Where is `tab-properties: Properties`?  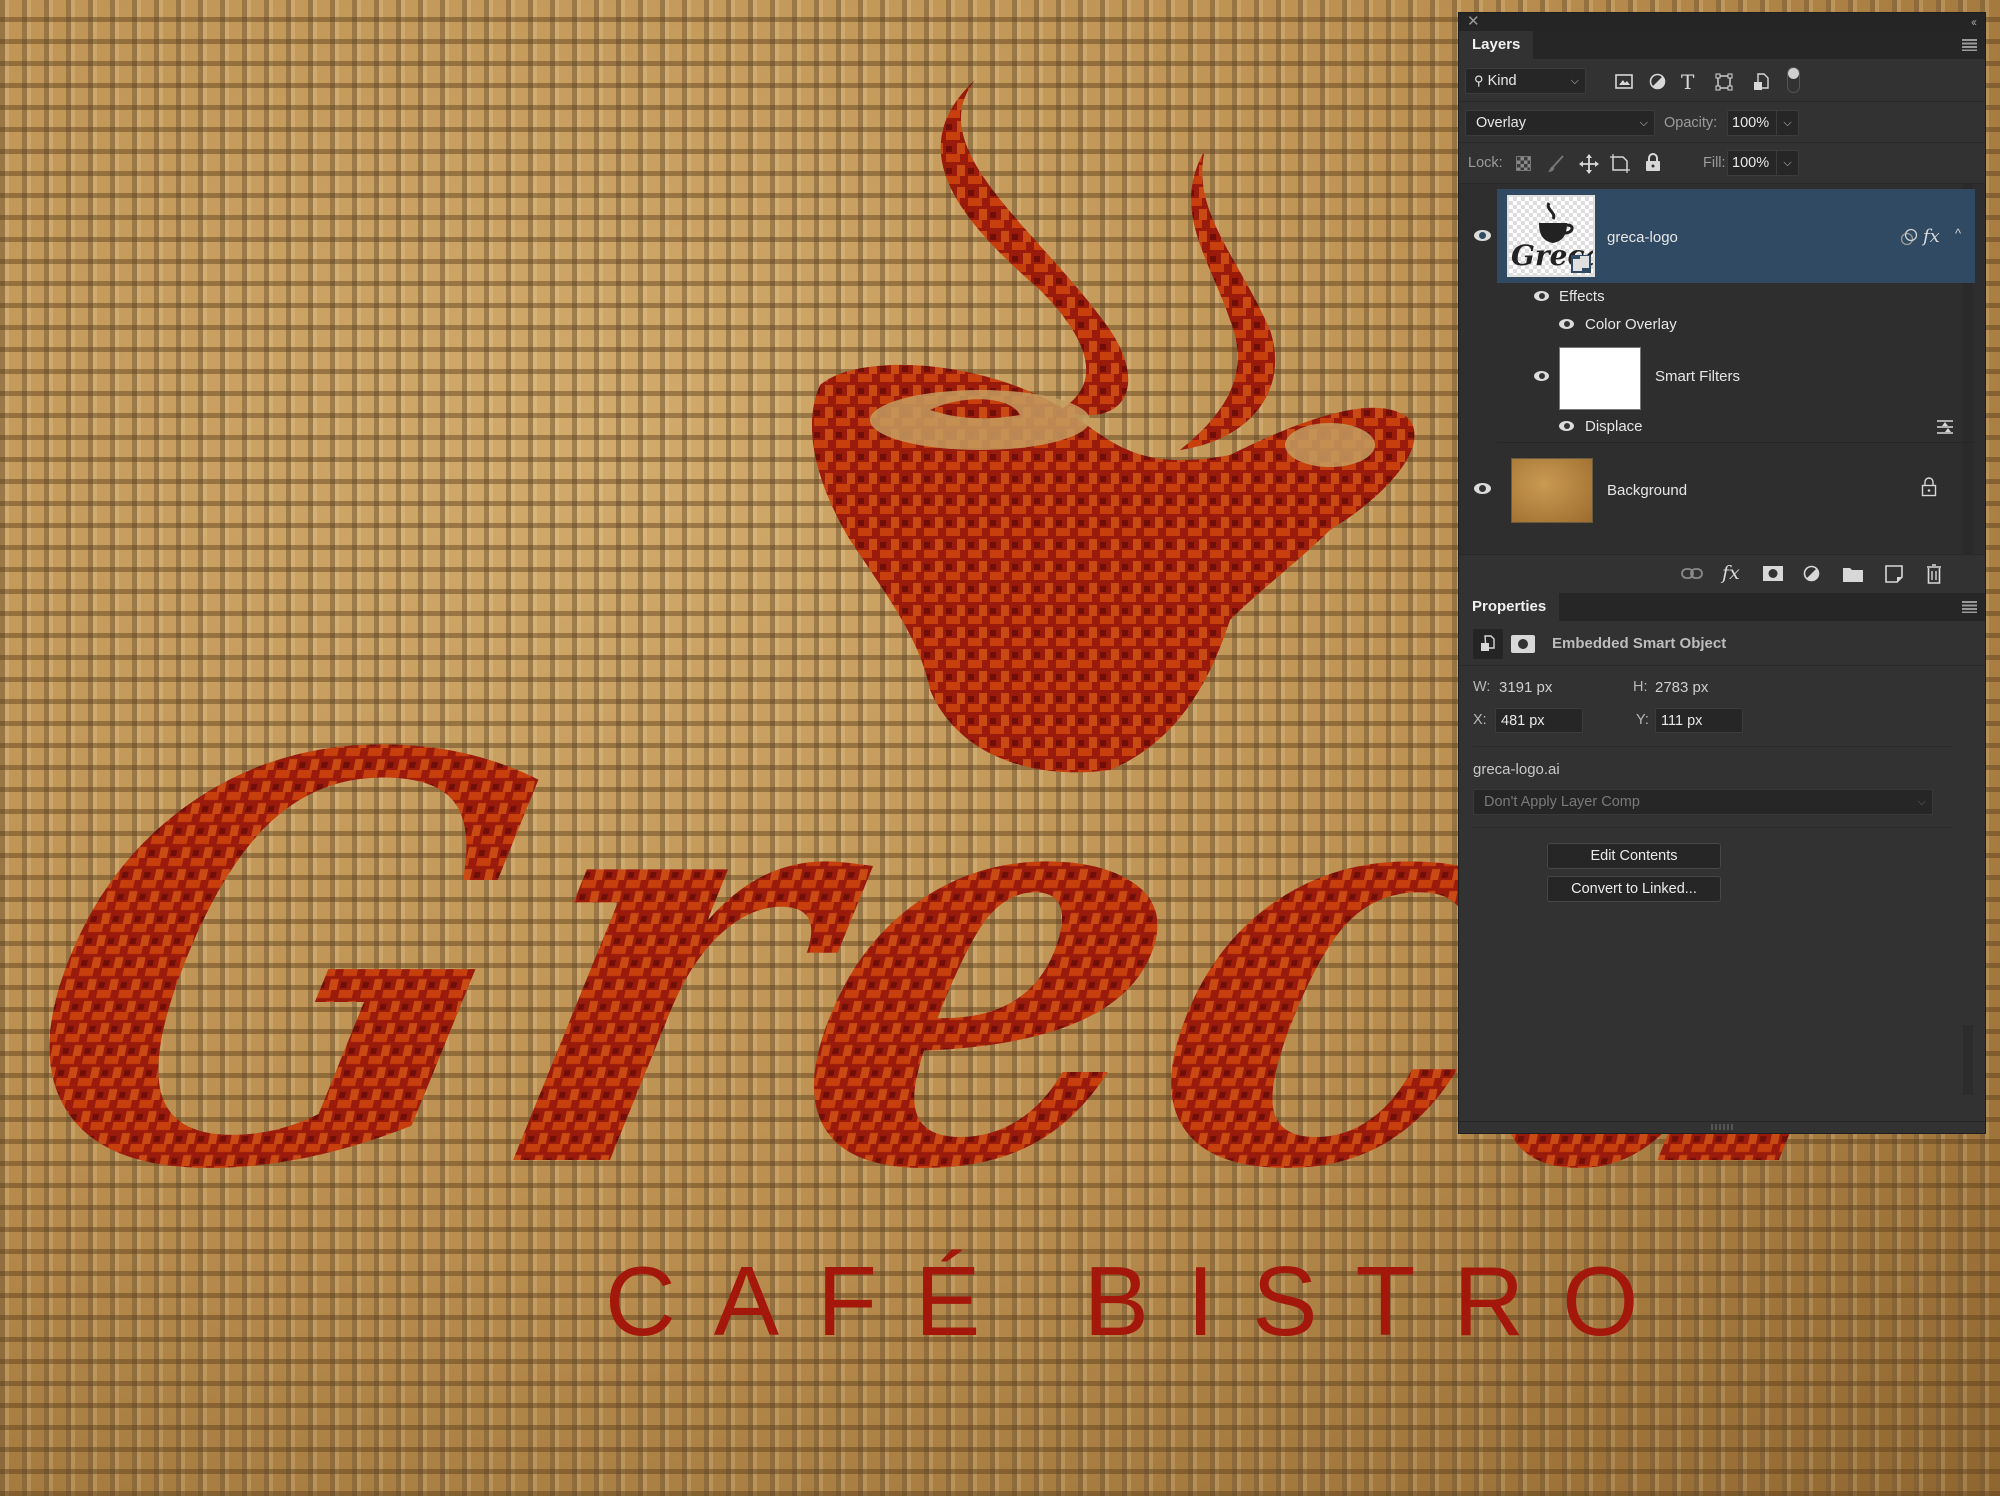
tab-properties: Properties is located at coordinates (1509, 607).